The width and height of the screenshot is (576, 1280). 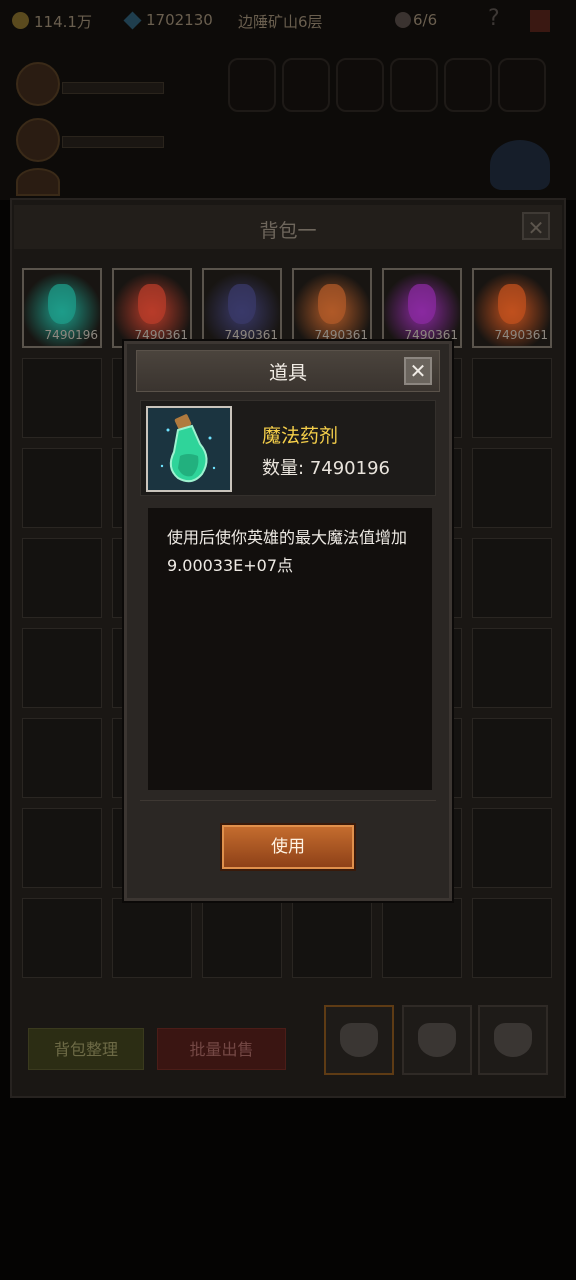 What do you see at coordinates (189, 449) in the screenshot?
I see `magic-potion-icon` at bounding box center [189, 449].